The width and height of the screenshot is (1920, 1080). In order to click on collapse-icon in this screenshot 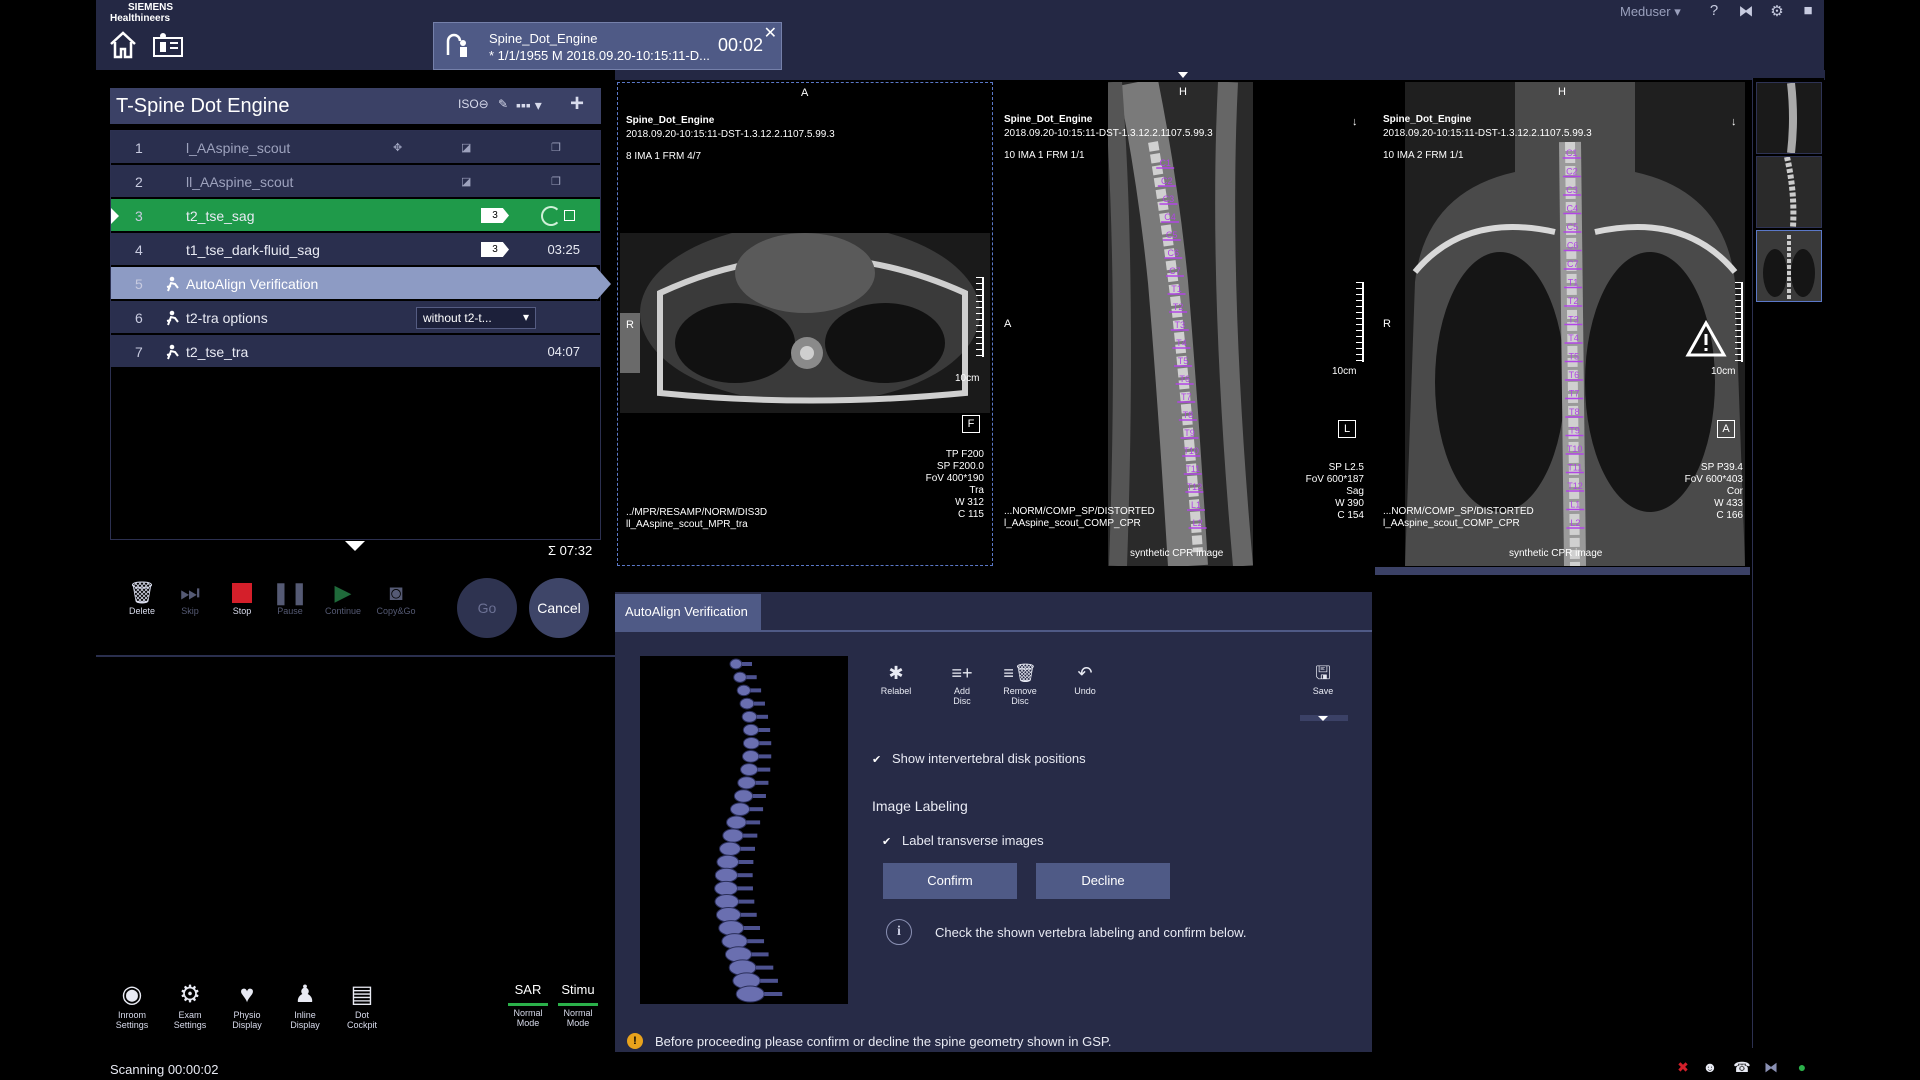, I will do `click(355, 546)`.